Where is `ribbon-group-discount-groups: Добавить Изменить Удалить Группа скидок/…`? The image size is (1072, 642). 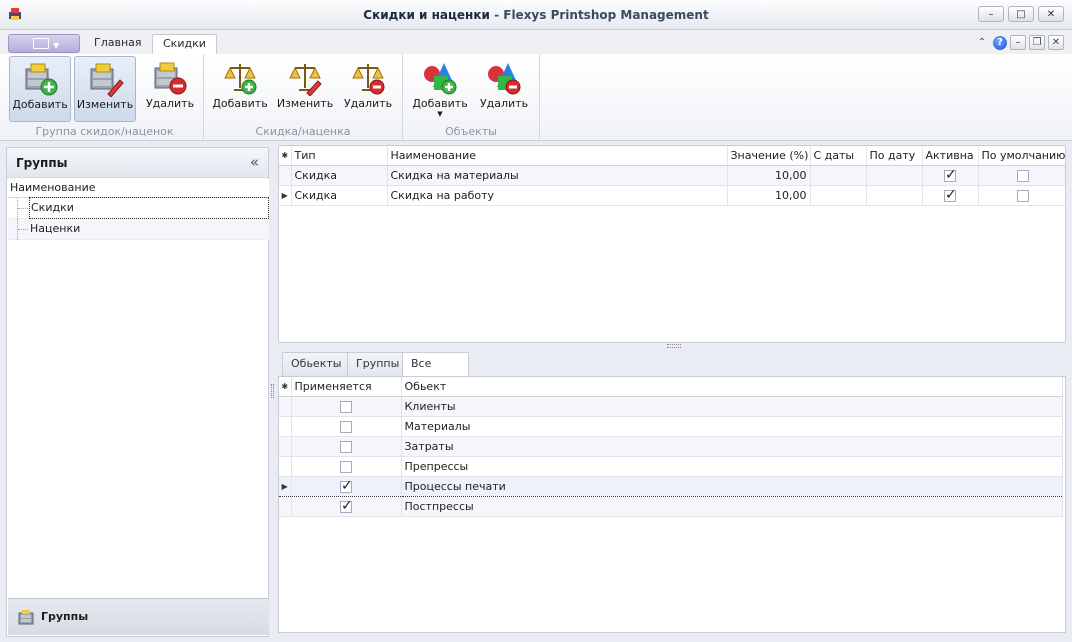 ribbon-group-discount-groups: Добавить Изменить Удалить Группа скидок/… is located at coordinates (105, 97).